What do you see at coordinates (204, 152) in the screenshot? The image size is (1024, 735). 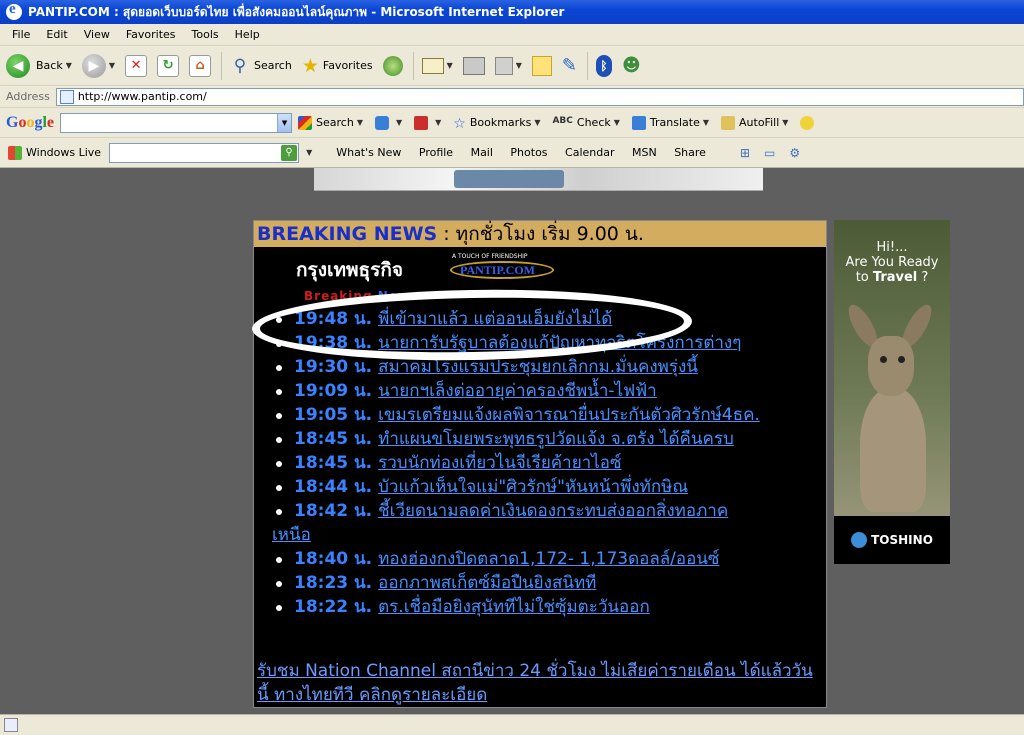 I see `live-search-input: ⚲` at bounding box center [204, 152].